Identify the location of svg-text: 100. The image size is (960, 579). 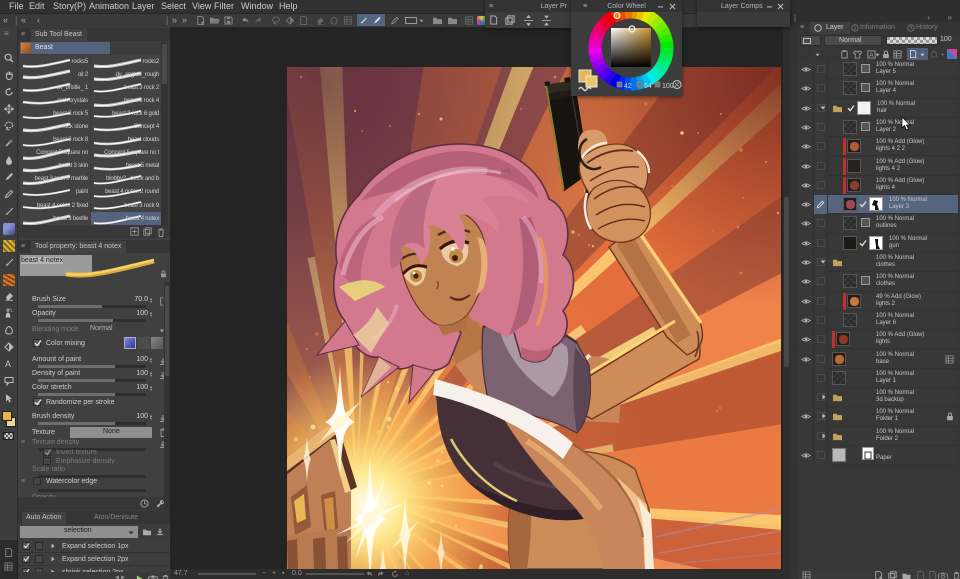
(668, 86).